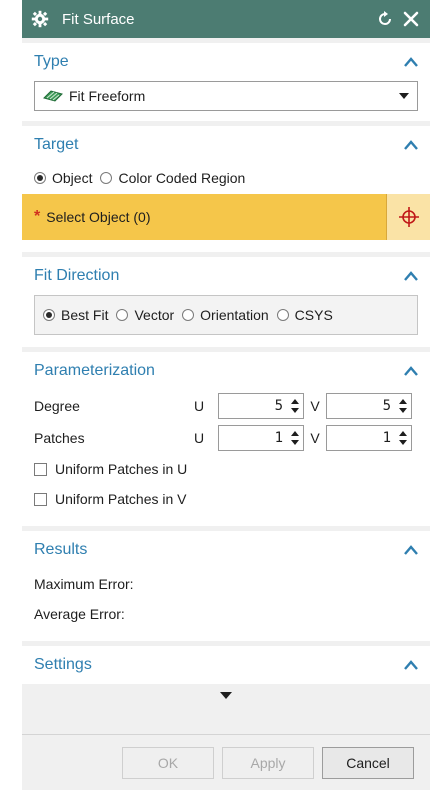 The image size is (430, 790). I want to click on degree-row: Degree U 5 V 5, so click(226, 406).